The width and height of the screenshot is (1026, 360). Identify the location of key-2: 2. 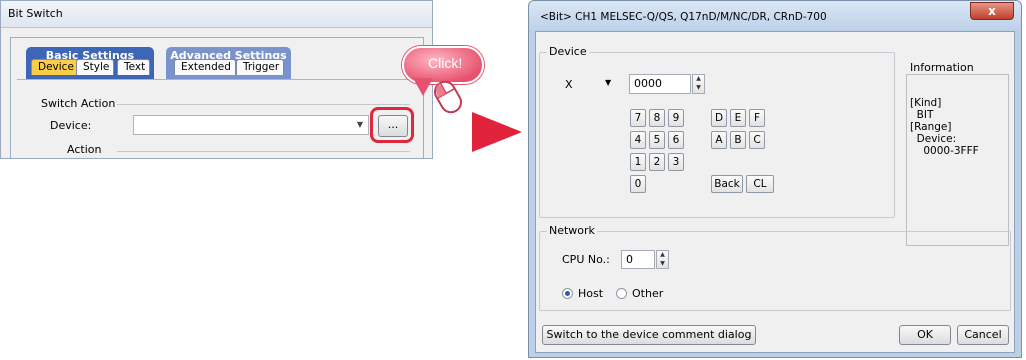
(657, 162).